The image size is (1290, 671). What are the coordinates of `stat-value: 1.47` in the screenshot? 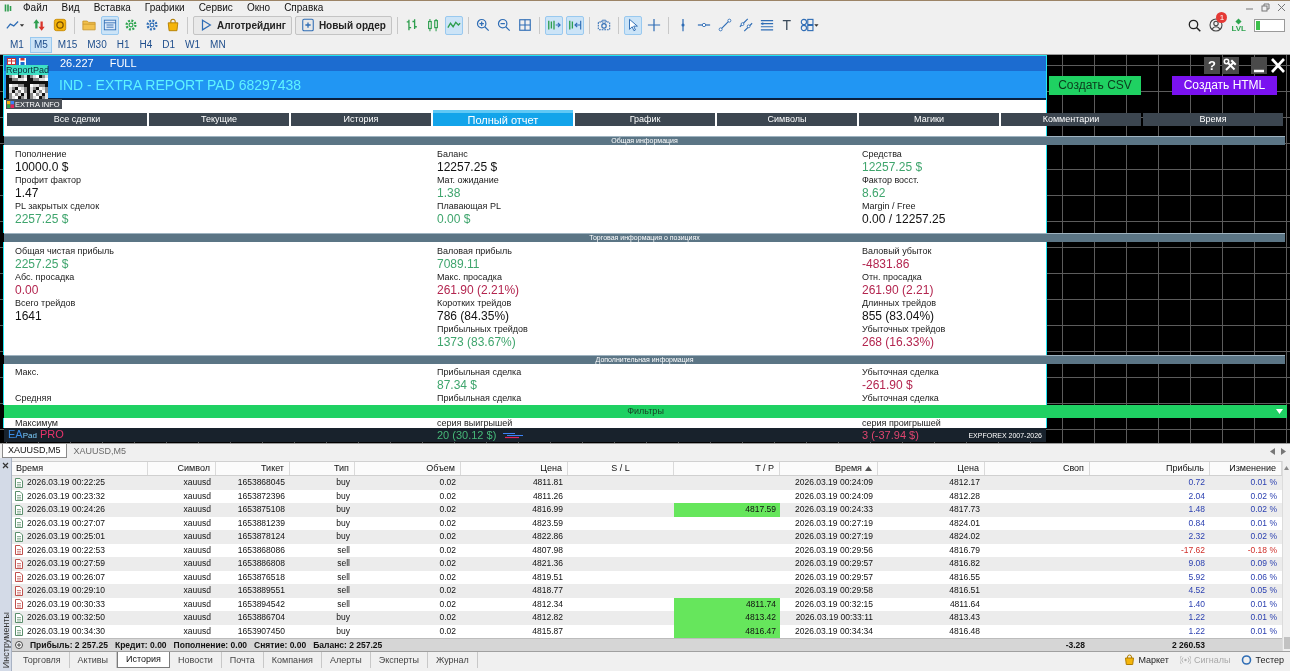 It's located at (27, 193).